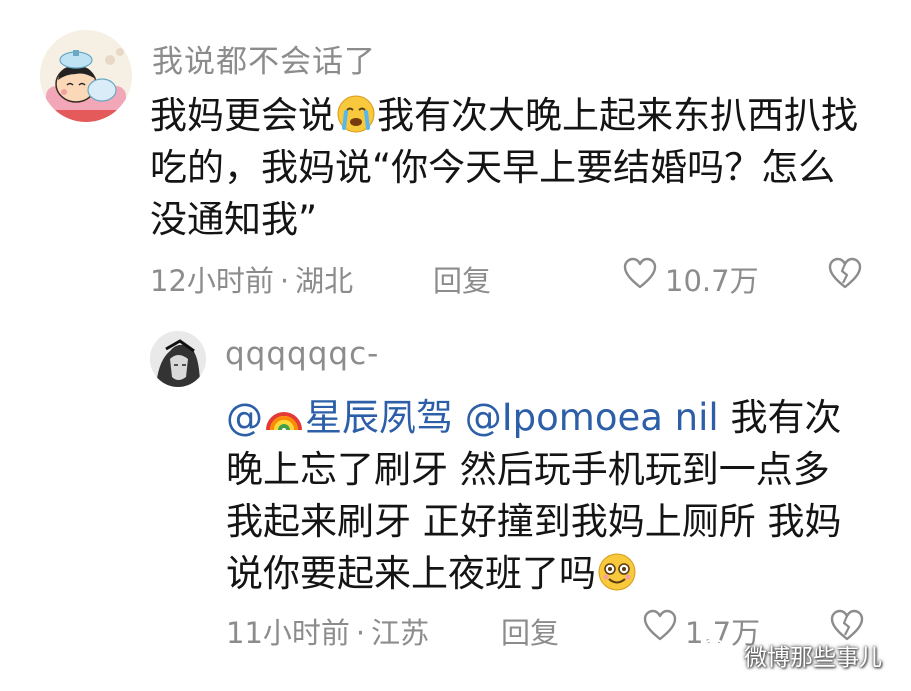 This screenshot has height=691, width=911. Describe the element at coordinates (212, 281) in the screenshot. I see `comment-time: 12小时前` at that location.